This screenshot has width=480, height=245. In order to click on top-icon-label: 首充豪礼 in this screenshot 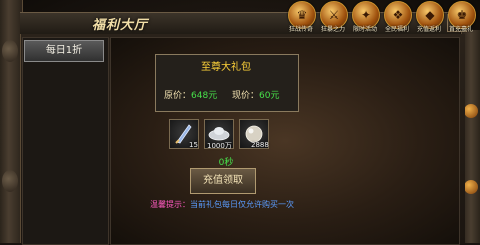, I will do `click(460, 29)`.